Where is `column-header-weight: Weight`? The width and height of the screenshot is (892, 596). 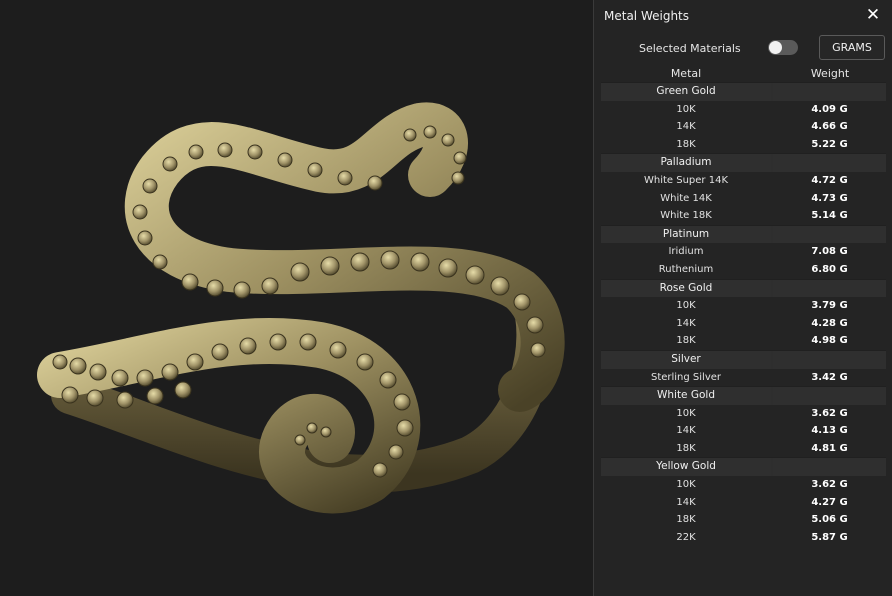
column-header-weight: Weight is located at coordinates (830, 73).